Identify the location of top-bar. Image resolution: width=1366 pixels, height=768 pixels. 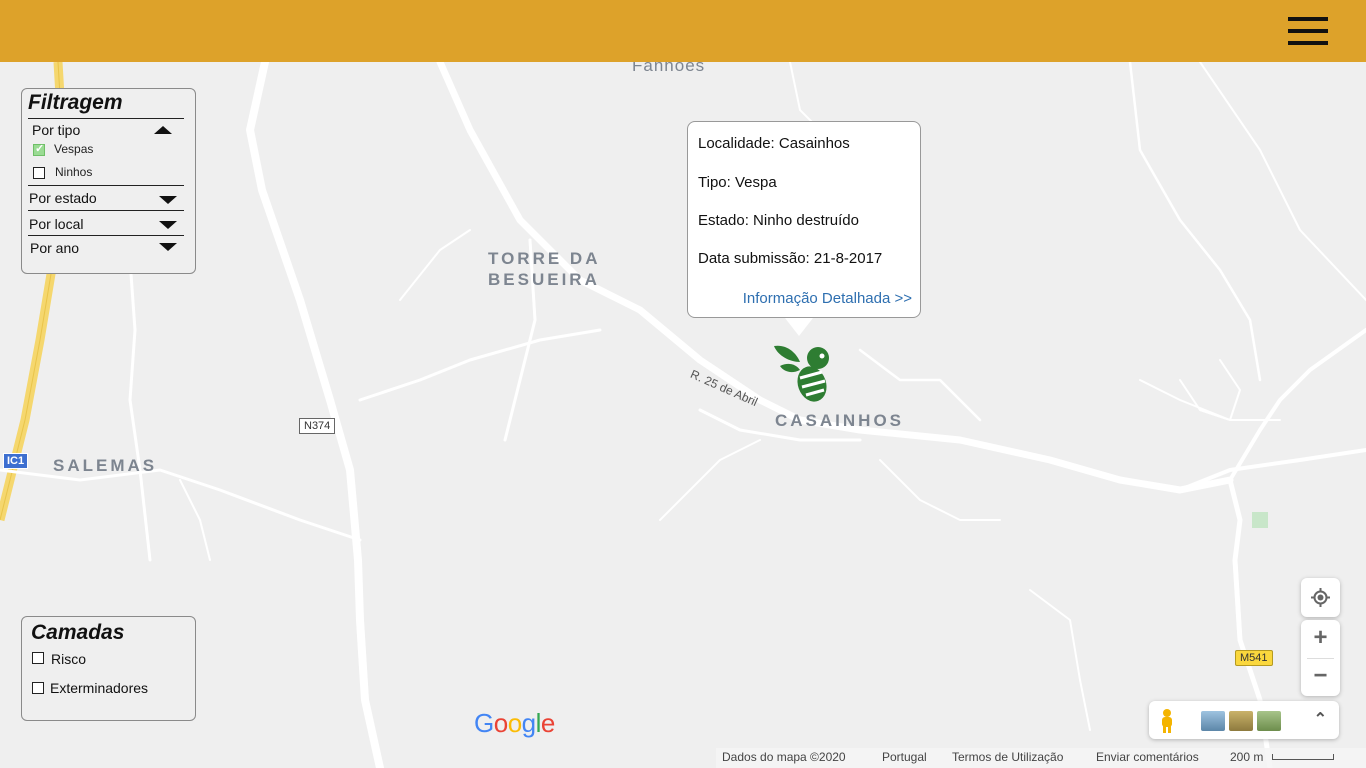
(683, 31).